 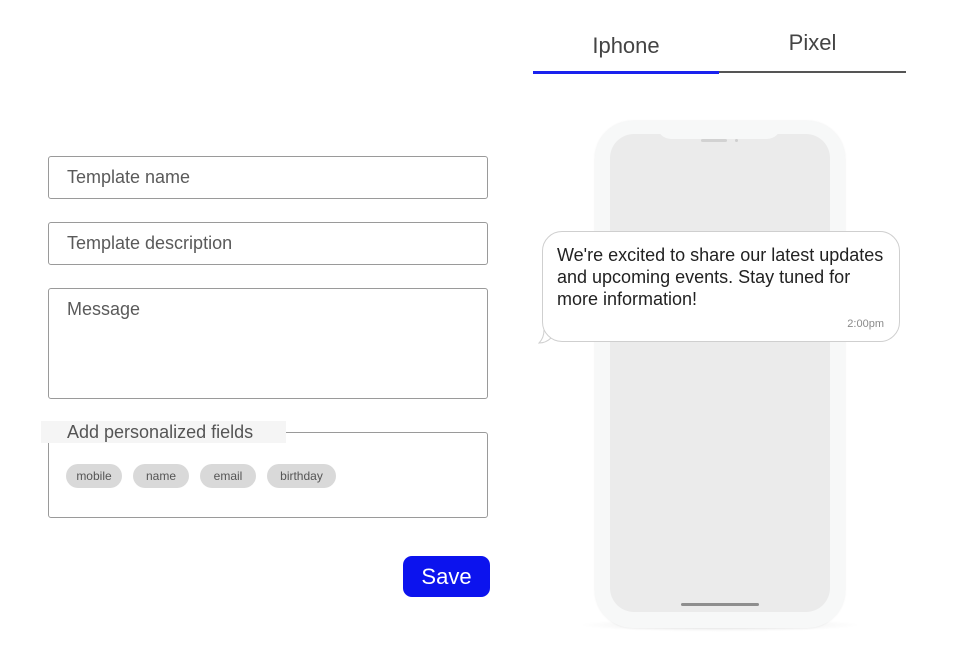 What do you see at coordinates (161, 476) in the screenshot?
I see `chip-name: name` at bounding box center [161, 476].